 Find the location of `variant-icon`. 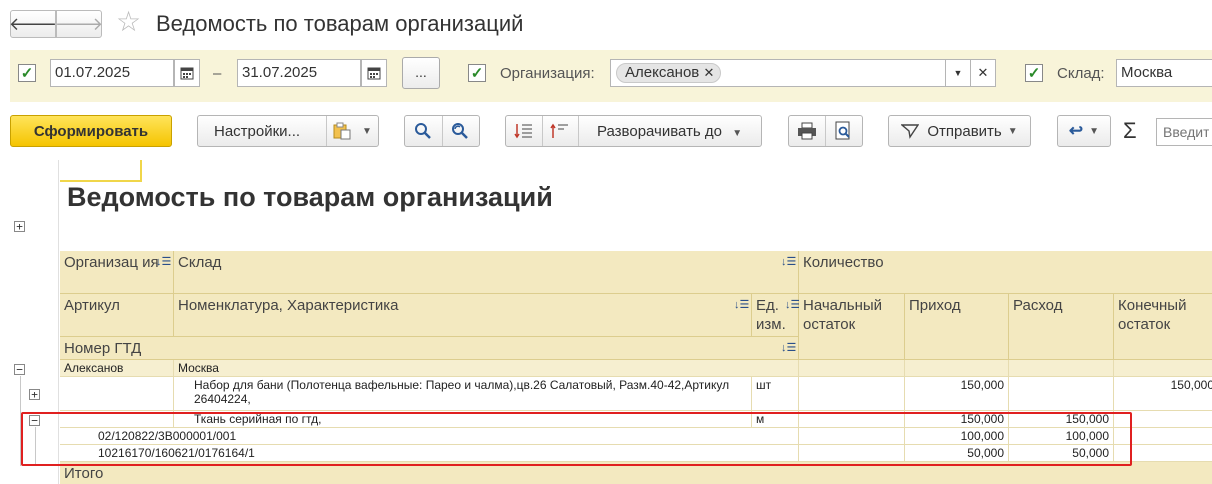

variant-icon is located at coordinates (344, 133).